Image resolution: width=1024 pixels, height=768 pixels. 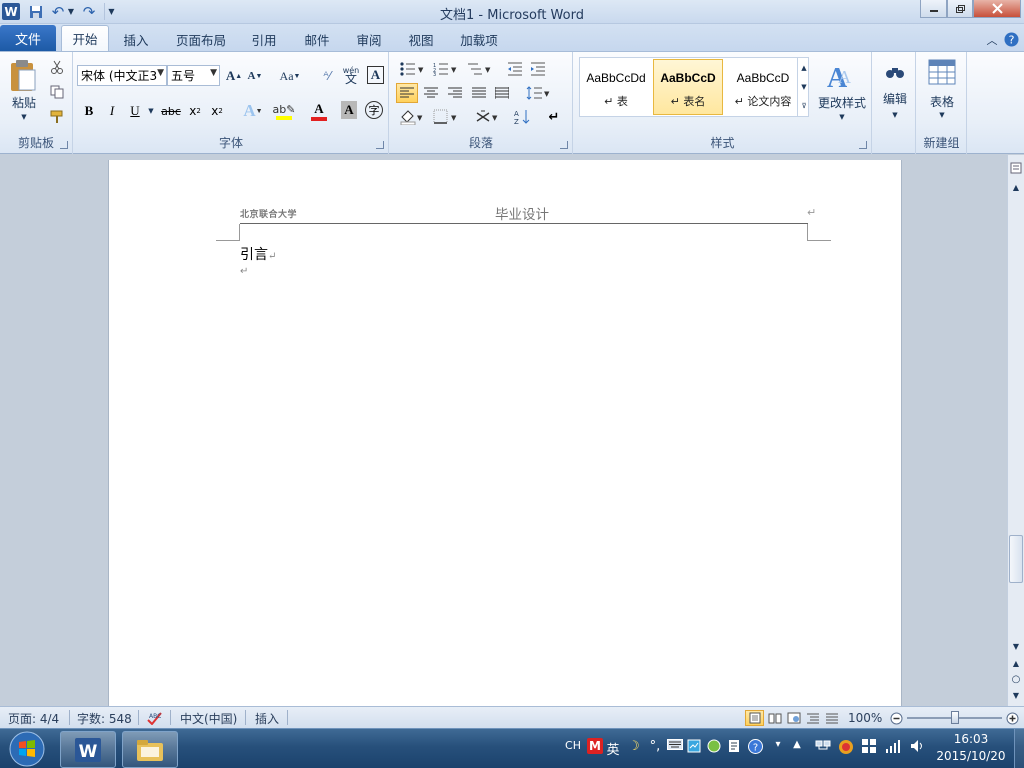 What do you see at coordinates (33, 718) in the screenshot?
I see `page-count: 页面: 4/4` at bounding box center [33, 718].